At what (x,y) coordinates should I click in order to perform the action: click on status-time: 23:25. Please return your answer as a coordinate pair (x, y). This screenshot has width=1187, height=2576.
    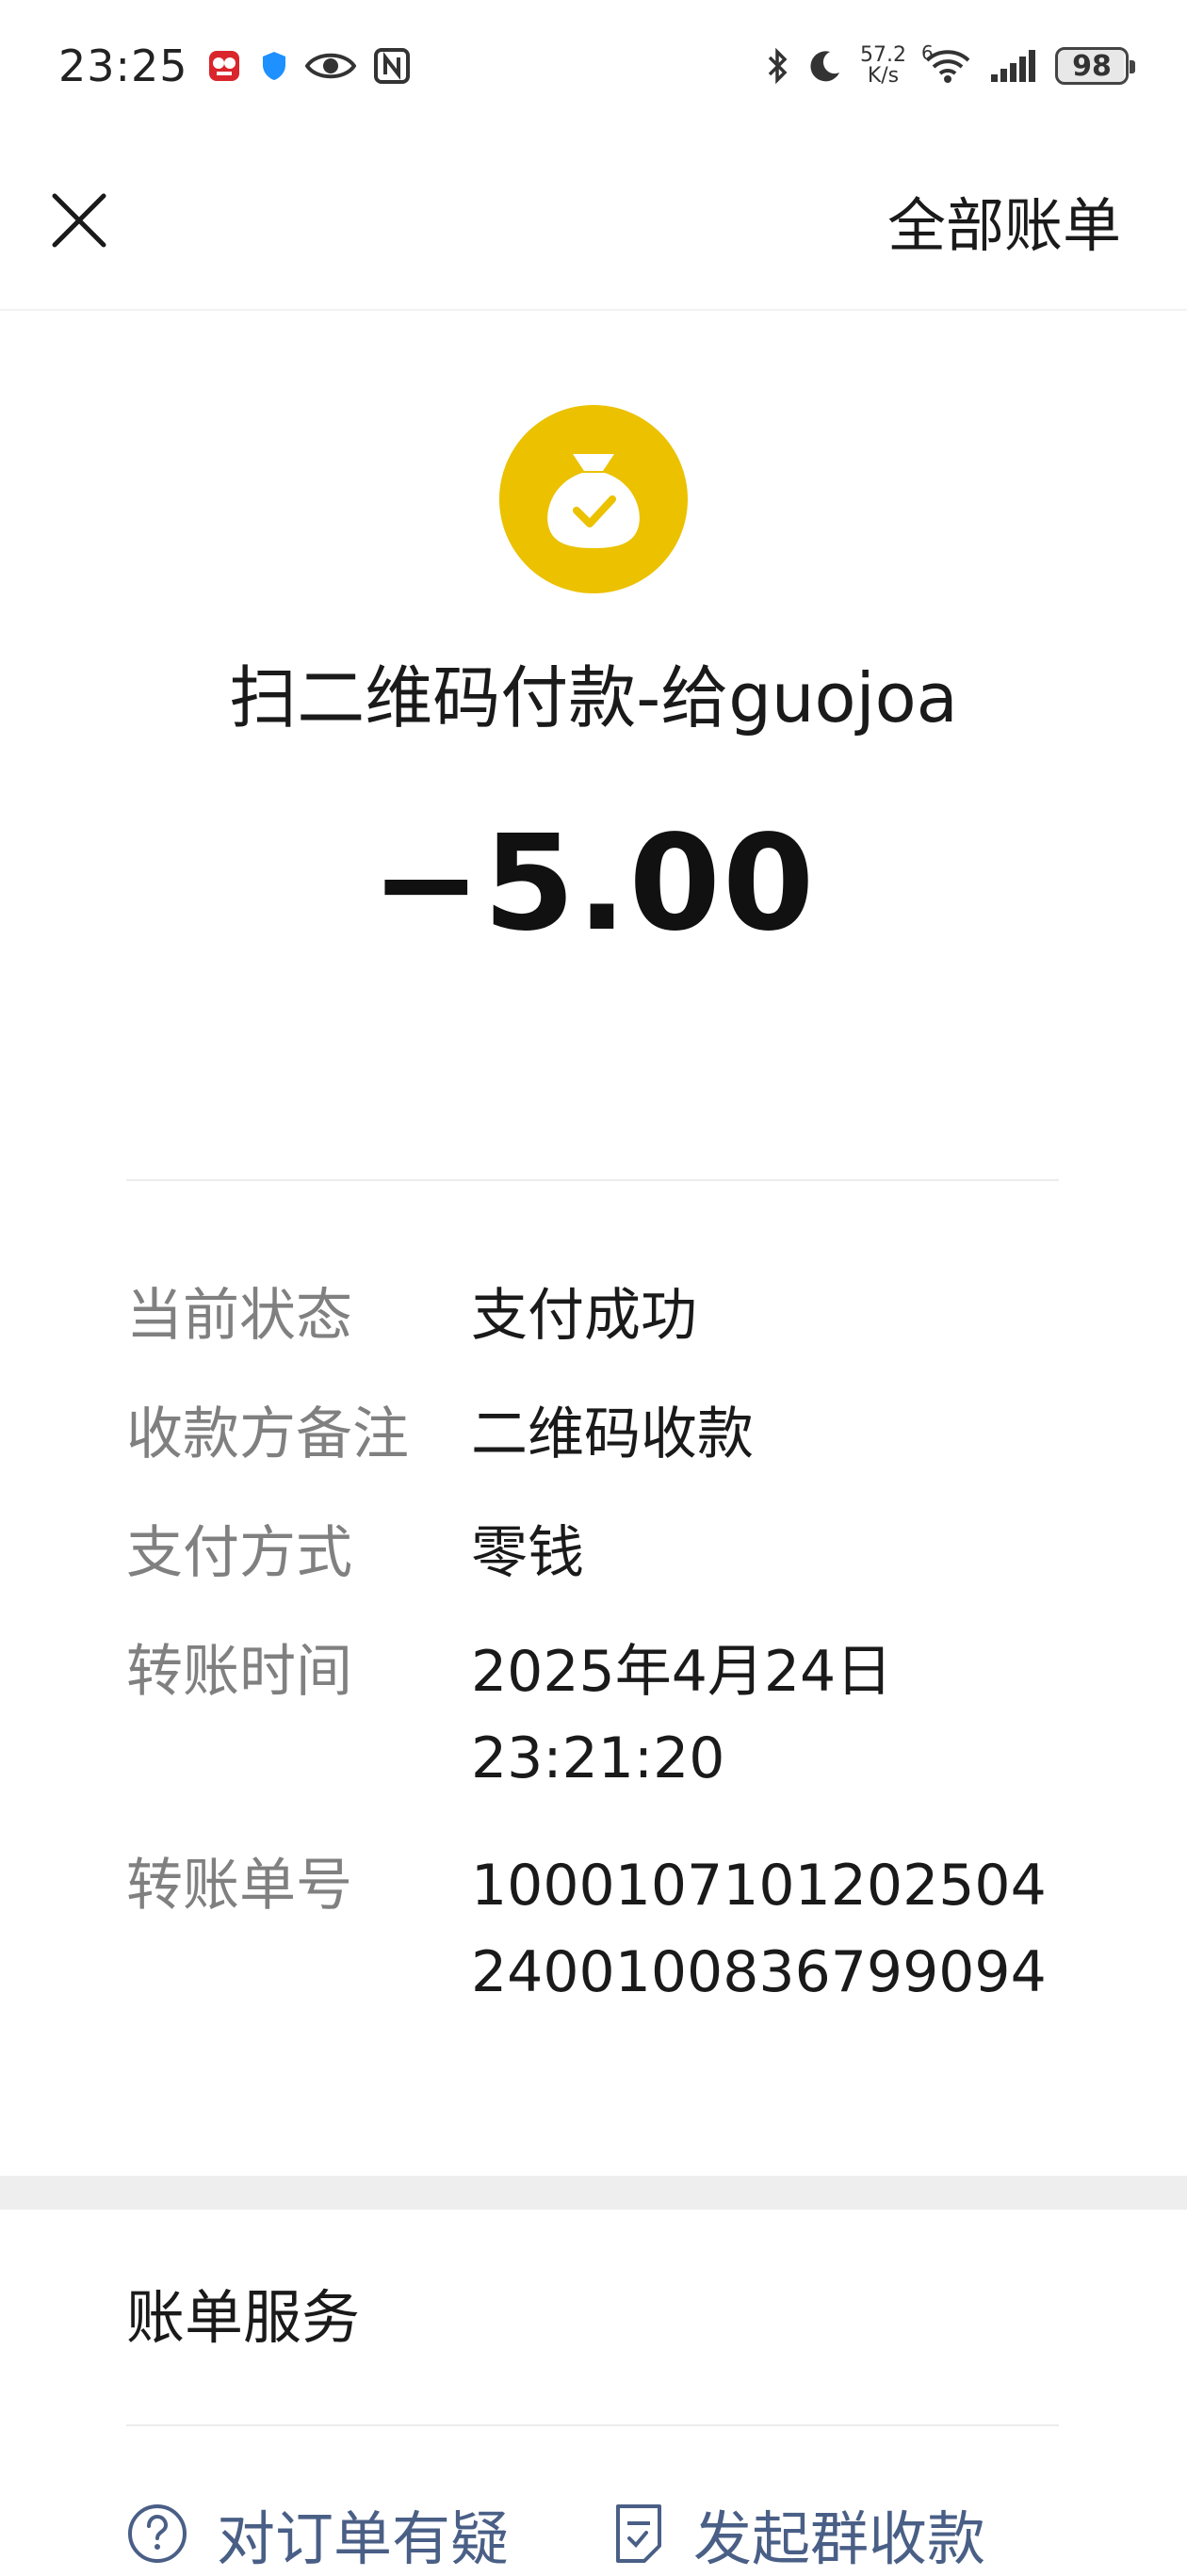
    Looking at the image, I should click on (123, 66).